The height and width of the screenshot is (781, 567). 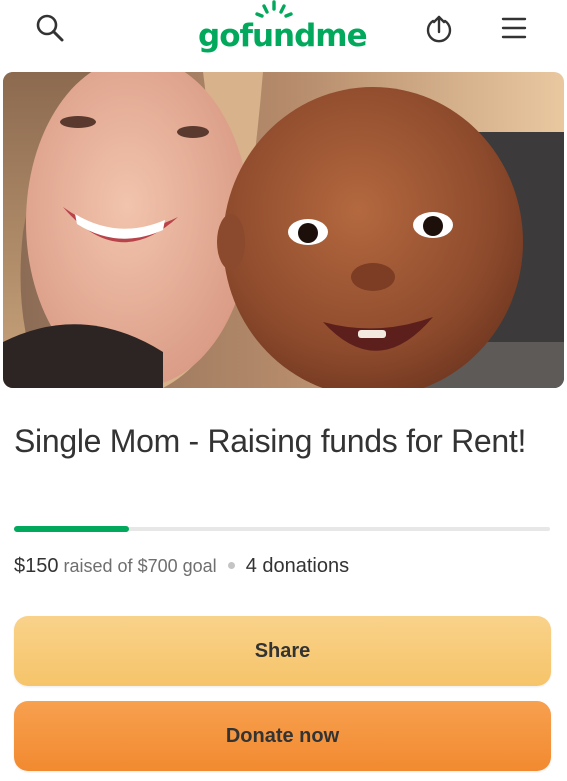 What do you see at coordinates (297, 566) in the screenshot?
I see `donations-count: 4 donations` at bounding box center [297, 566].